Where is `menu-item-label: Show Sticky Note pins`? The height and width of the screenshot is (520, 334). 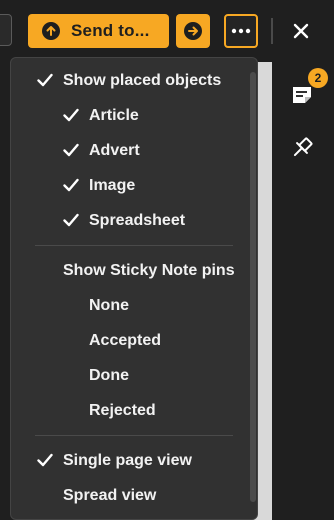 menu-item-label: Show Sticky Note pins is located at coordinates (149, 270).